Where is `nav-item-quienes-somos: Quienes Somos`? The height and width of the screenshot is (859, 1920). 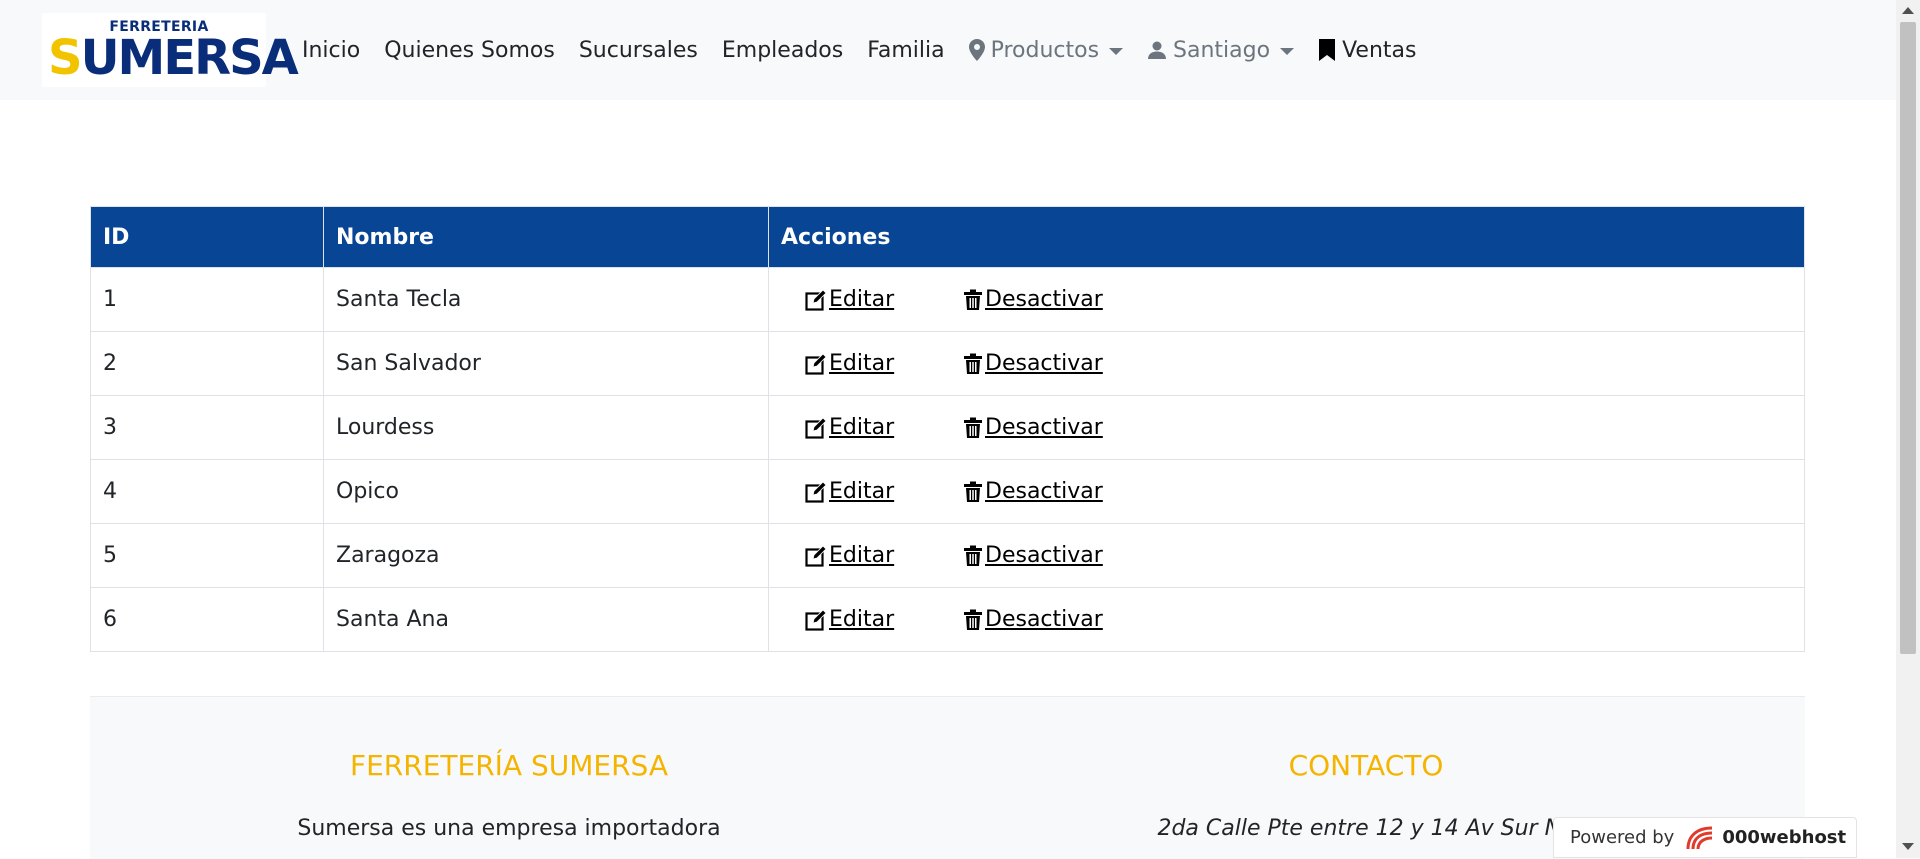 nav-item-quienes-somos: Quienes Somos is located at coordinates (469, 50).